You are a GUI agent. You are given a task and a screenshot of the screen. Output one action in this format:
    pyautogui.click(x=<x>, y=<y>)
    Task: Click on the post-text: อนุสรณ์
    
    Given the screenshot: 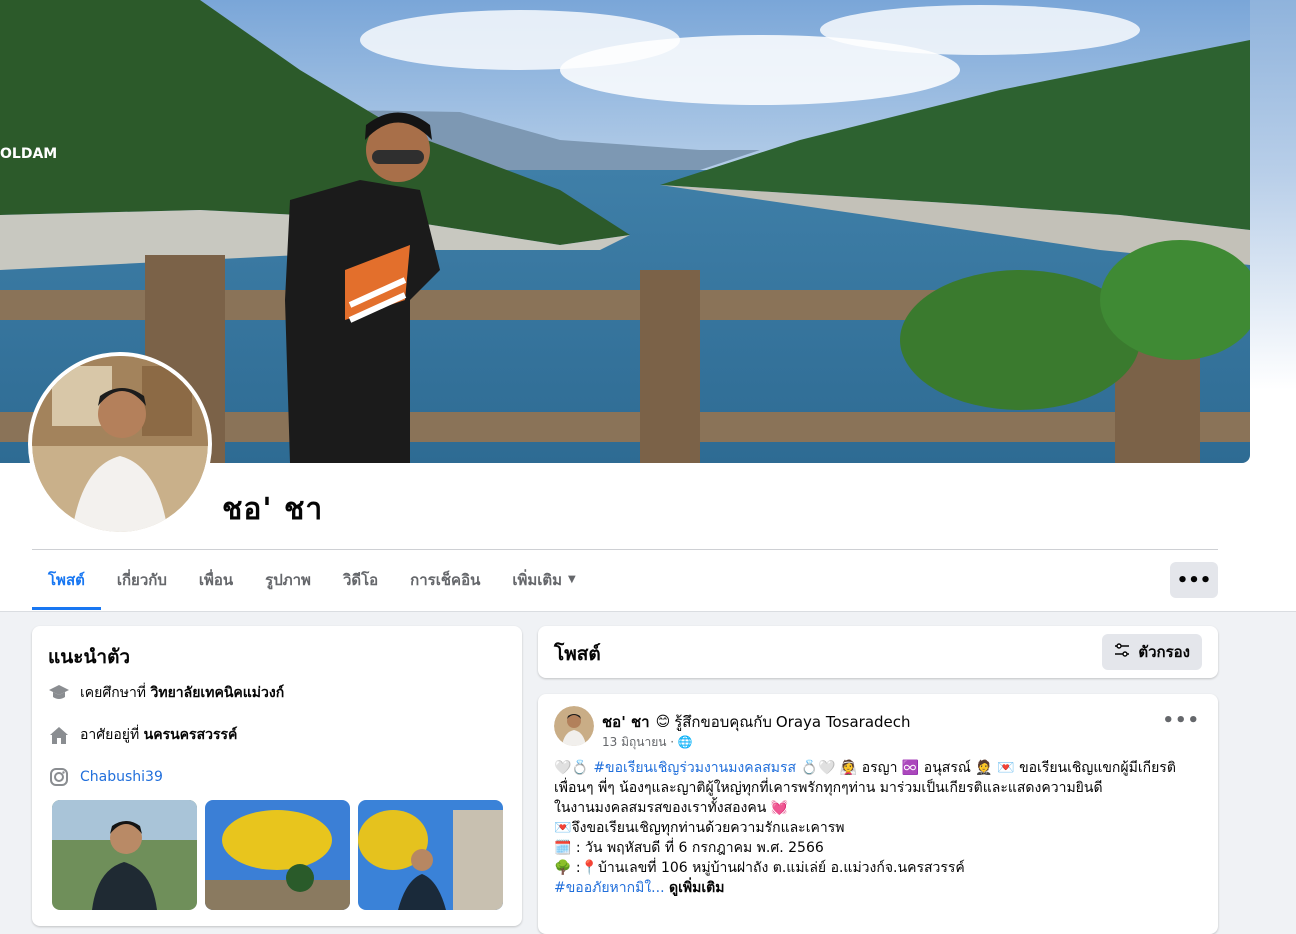 What is the action you would take?
    pyautogui.click(x=947, y=768)
    